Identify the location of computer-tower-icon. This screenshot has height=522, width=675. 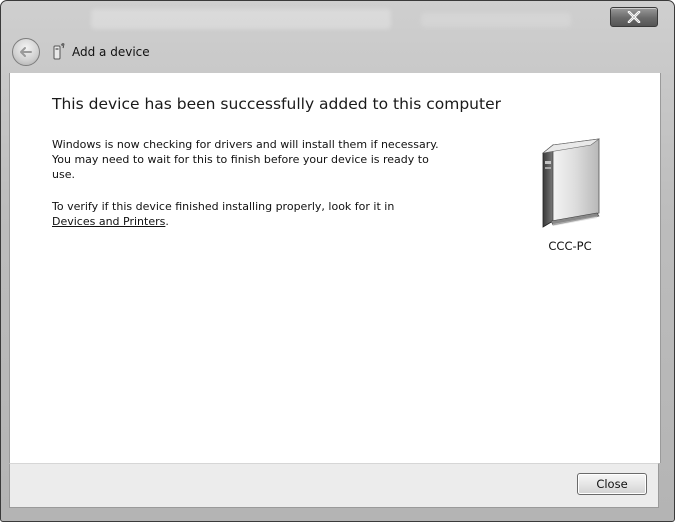
(571, 183).